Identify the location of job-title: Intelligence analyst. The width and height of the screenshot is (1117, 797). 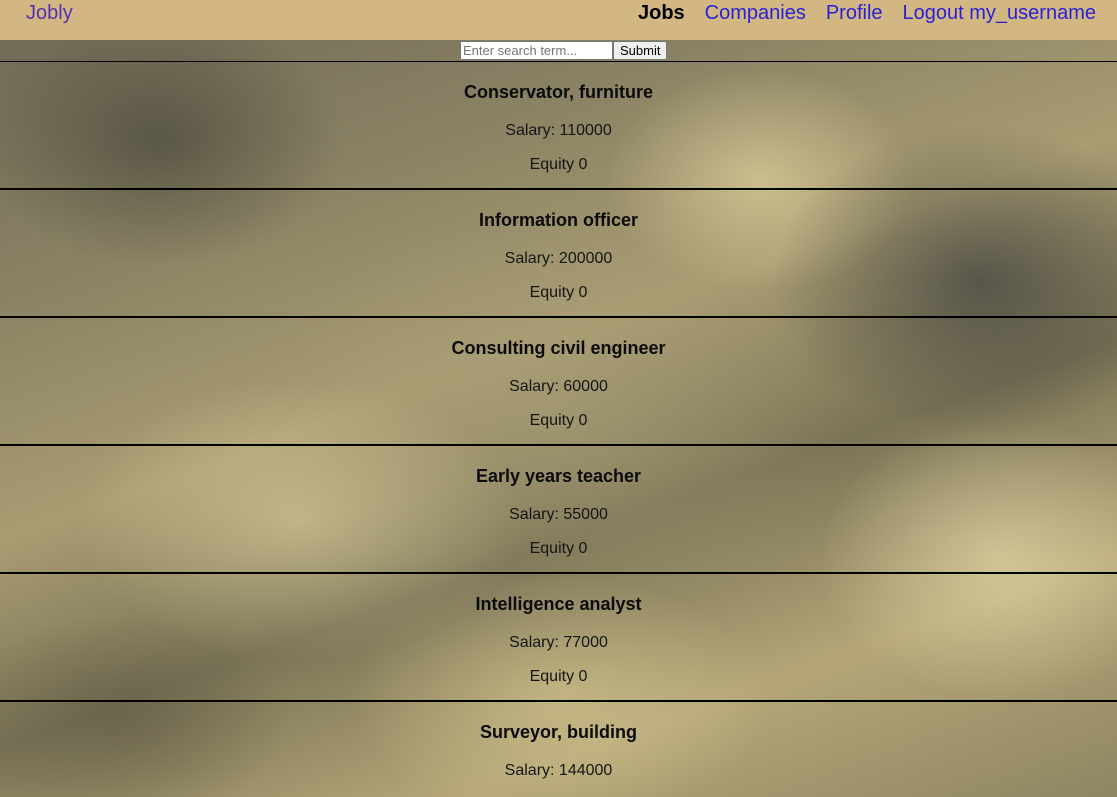
(558, 604).